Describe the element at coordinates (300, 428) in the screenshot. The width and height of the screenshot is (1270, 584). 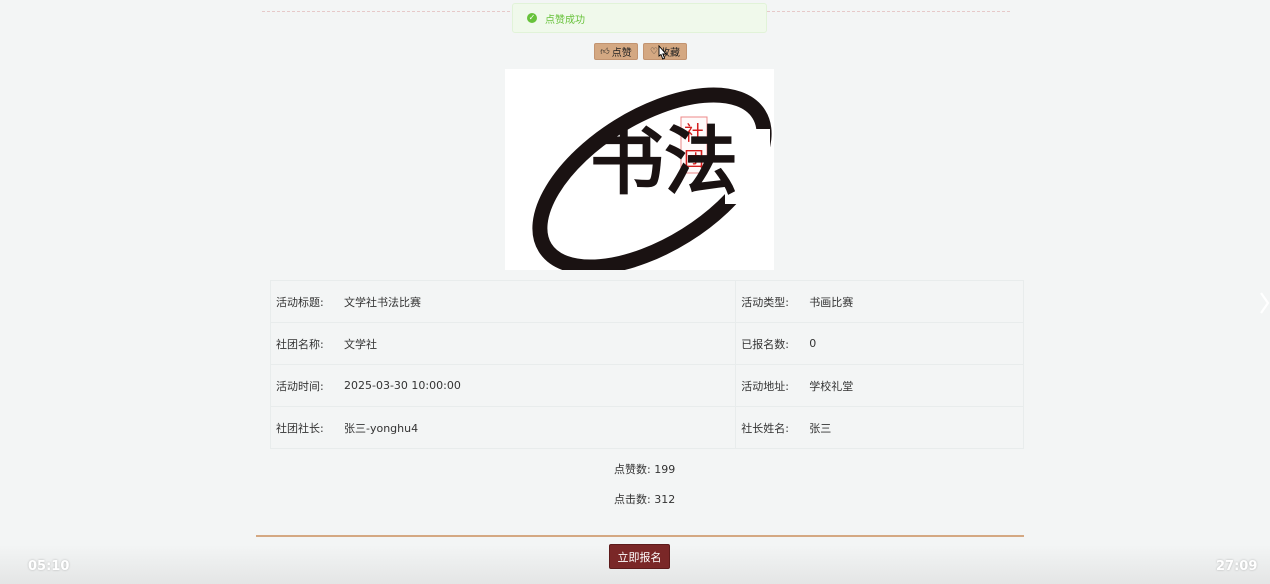
I see `club-leader-label: 社团社长:` at that location.